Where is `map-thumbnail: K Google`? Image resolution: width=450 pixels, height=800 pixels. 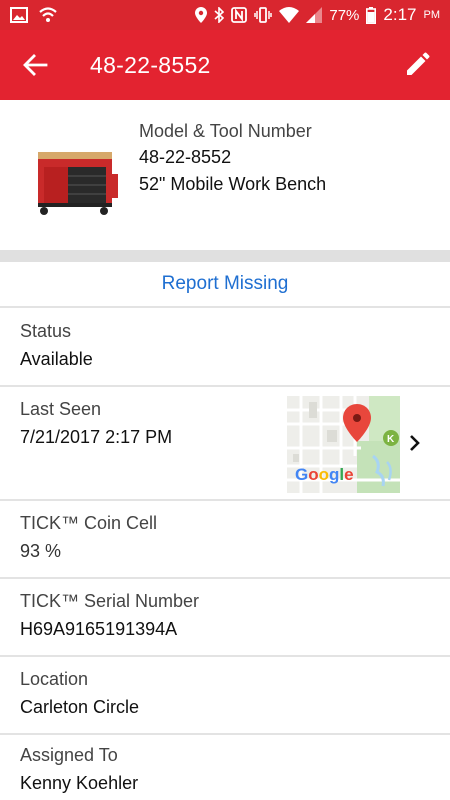 map-thumbnail: K Google is located at coordinates (343, 444).